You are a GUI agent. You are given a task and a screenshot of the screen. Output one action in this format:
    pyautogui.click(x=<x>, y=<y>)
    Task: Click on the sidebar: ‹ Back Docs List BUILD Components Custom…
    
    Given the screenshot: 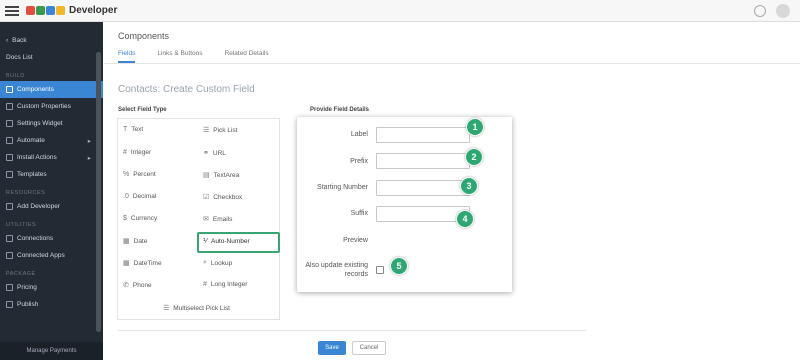 What is the action you would take?
    pyautogui.click(x=51, y=191)
    